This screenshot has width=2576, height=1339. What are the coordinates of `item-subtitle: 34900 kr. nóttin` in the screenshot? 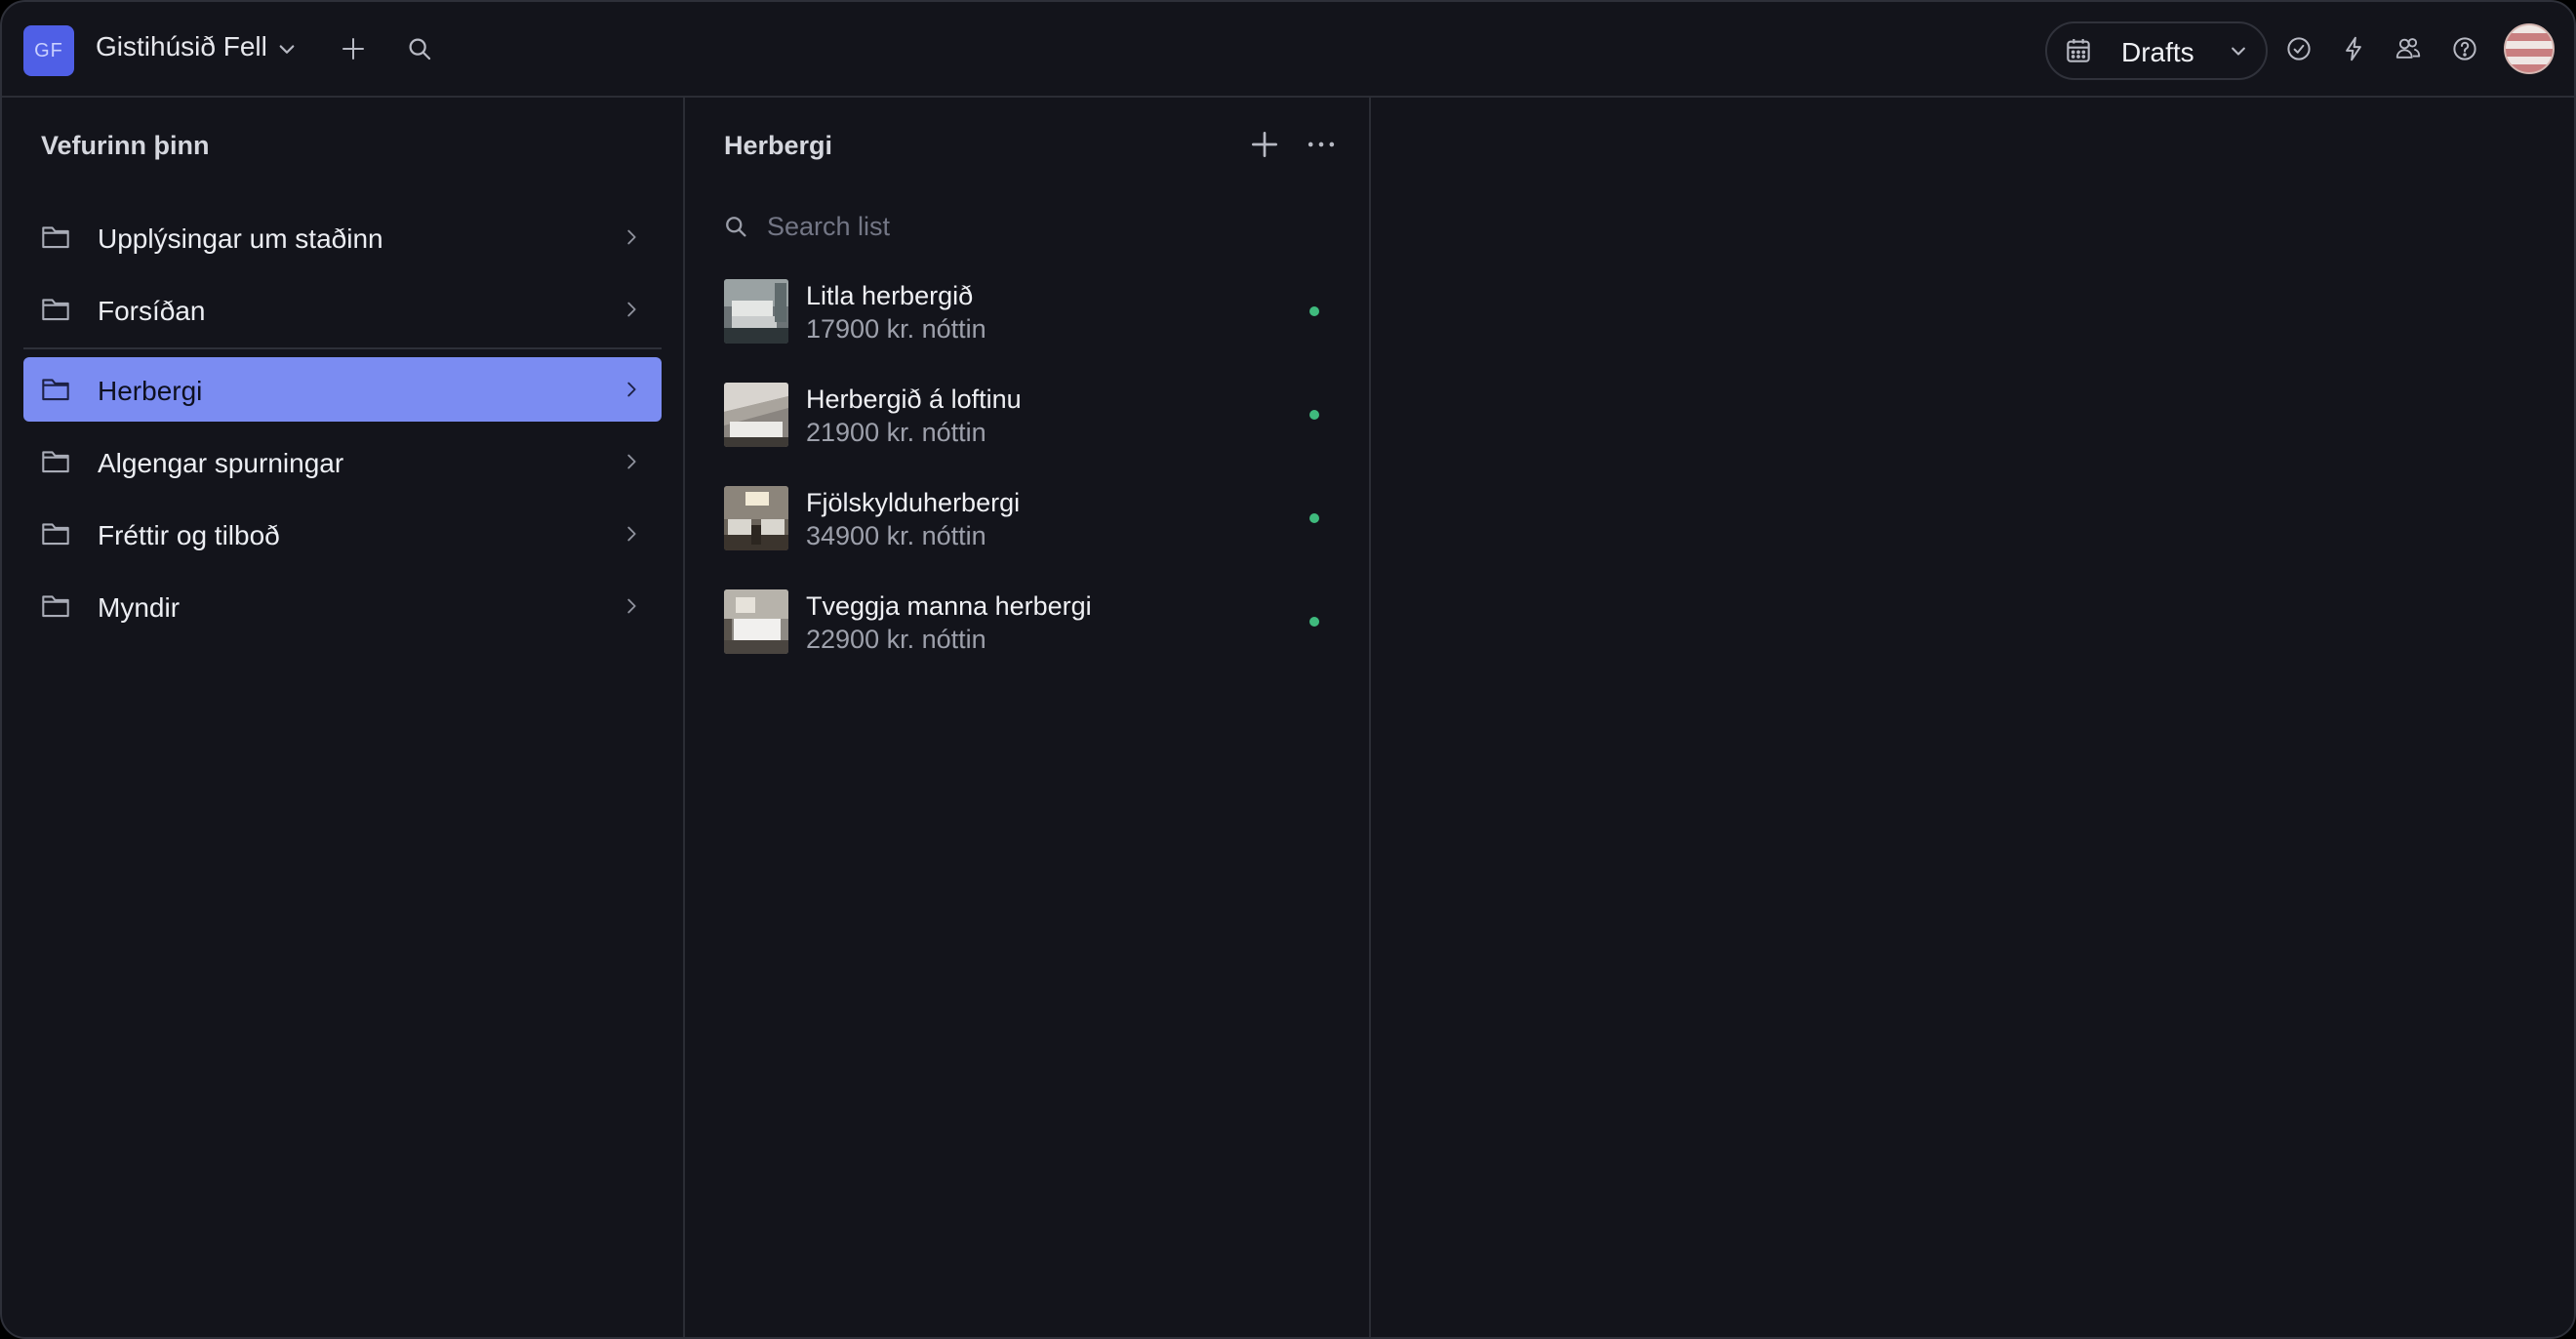 It's located at (896, 535).